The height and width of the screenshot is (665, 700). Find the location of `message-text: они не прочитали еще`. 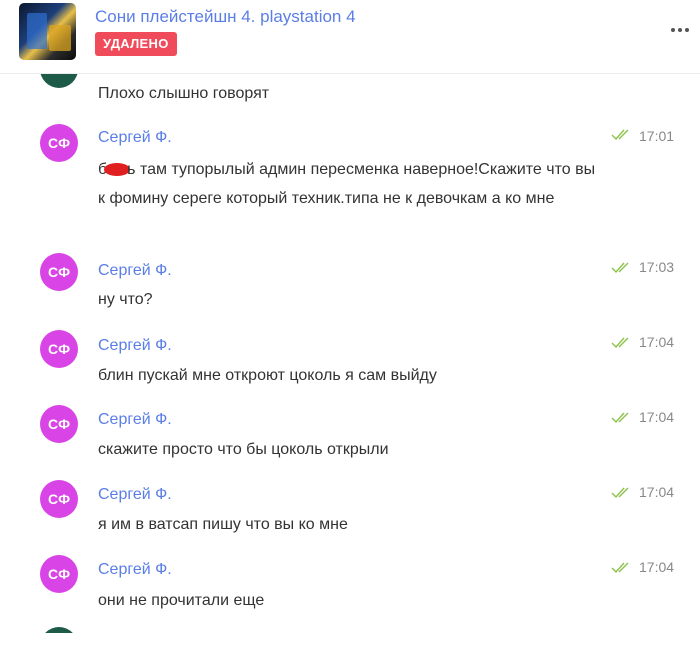

message-text: они не прочитали еще is located at coordinates (181, 600).